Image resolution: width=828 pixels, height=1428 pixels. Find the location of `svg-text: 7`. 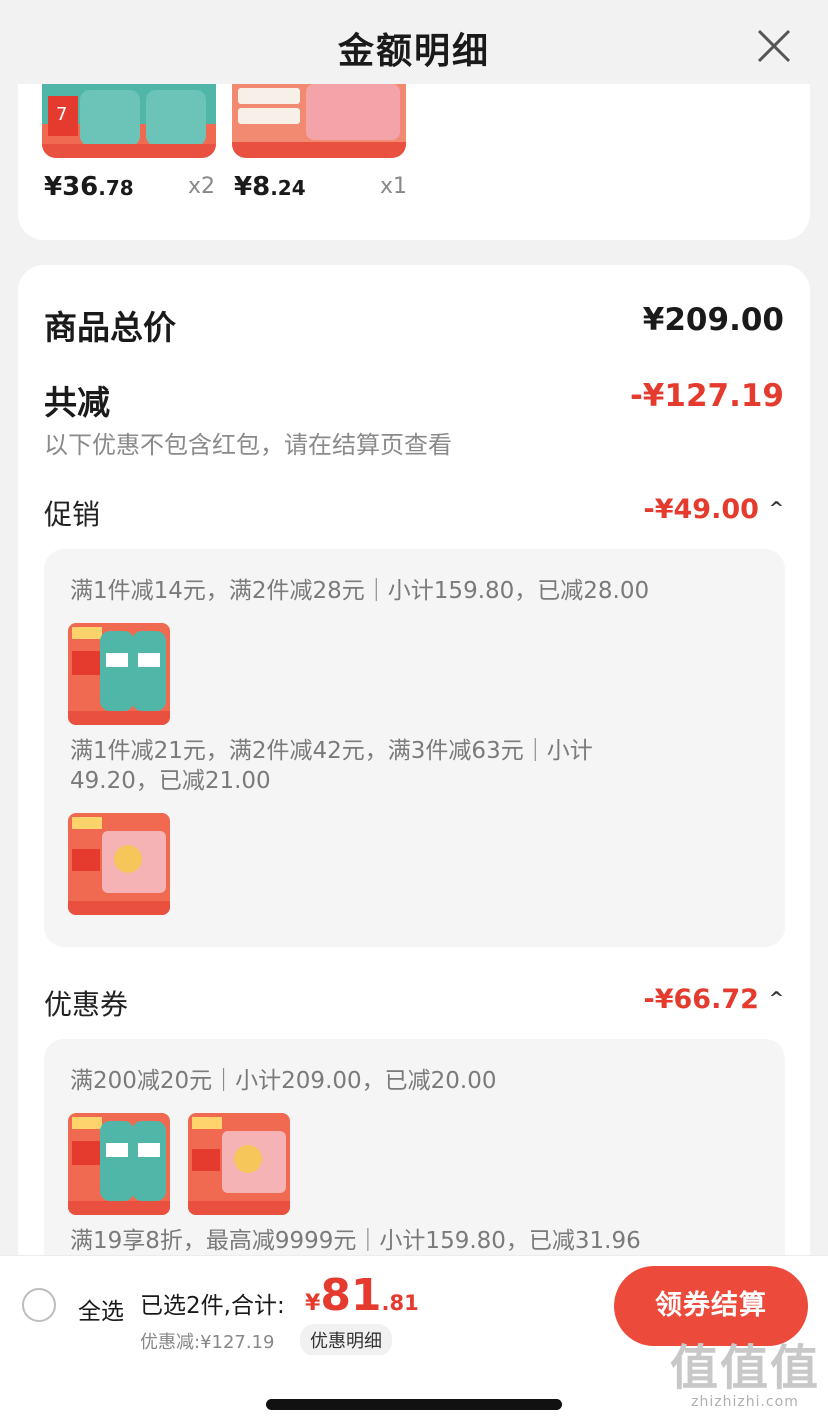

svg-text: 7 is located at coordinates (61, 114).